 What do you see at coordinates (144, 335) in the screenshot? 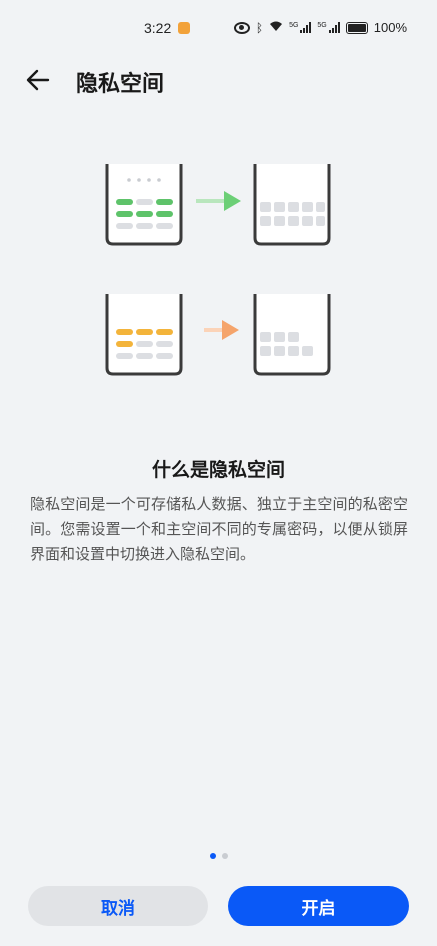
I see `phone-main-orange` at bounding box center [144, 335].